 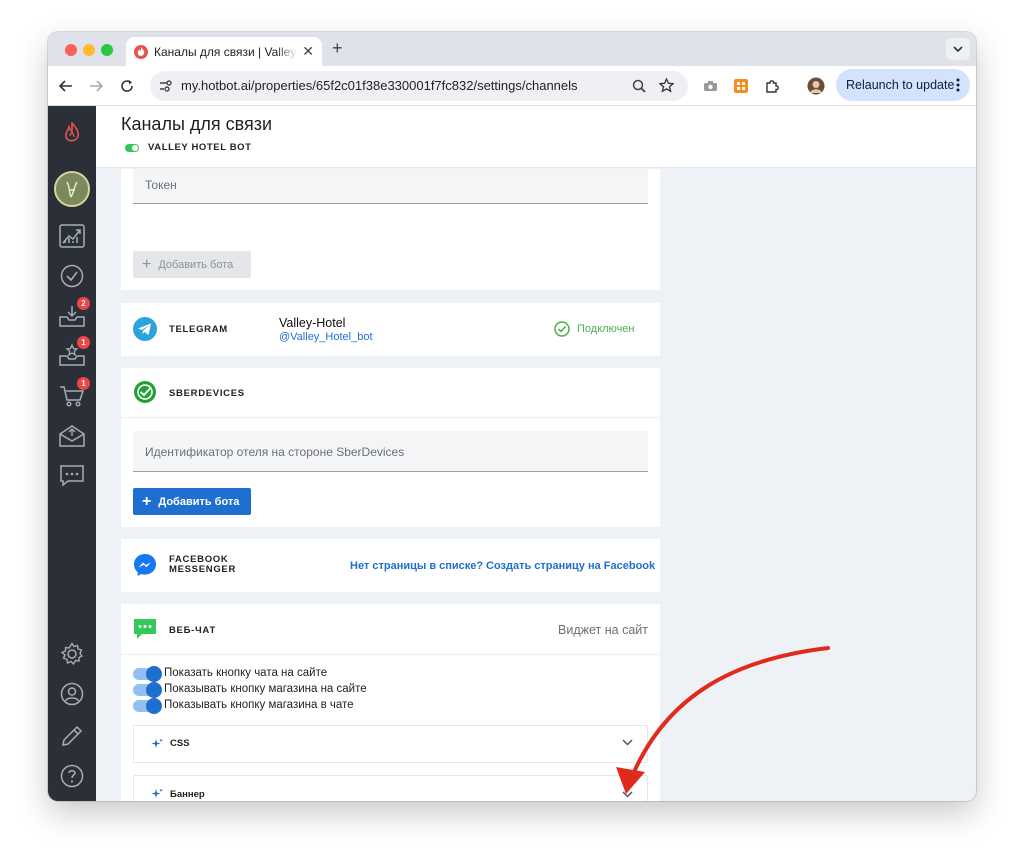 What do you see at coordinates (89, 50) in the screenshot?
I see `minimize-window-button` at bounding box center [89, 50].